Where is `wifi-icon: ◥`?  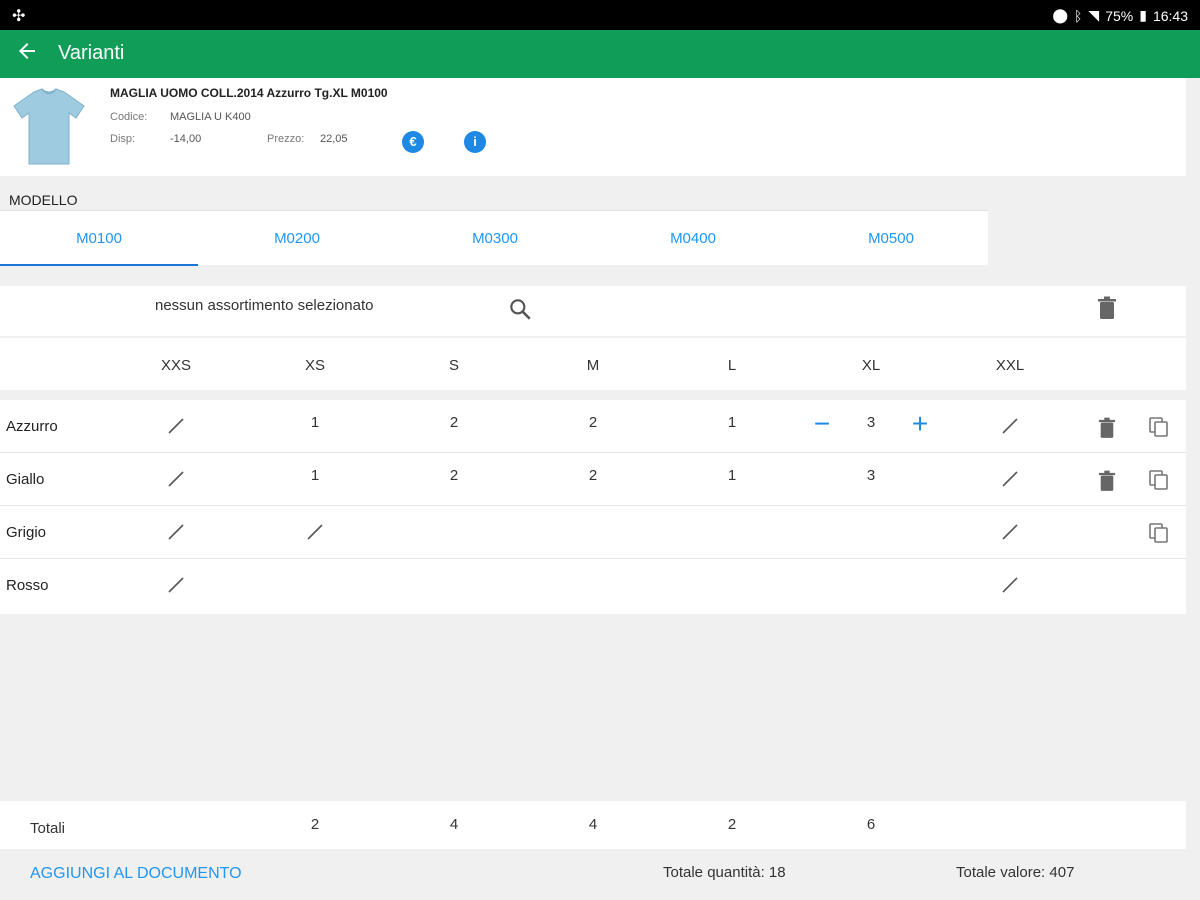
wifi-icon: ◥ is located at coordinates (1094, 15).